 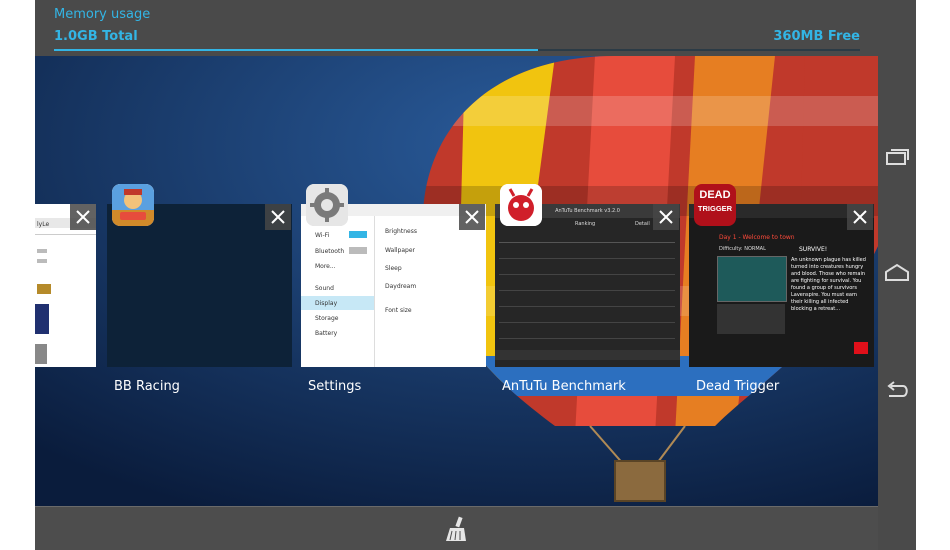 I want to click on task-label-antutu: AnTuTu Benchmark, so click(x=564, y=386).